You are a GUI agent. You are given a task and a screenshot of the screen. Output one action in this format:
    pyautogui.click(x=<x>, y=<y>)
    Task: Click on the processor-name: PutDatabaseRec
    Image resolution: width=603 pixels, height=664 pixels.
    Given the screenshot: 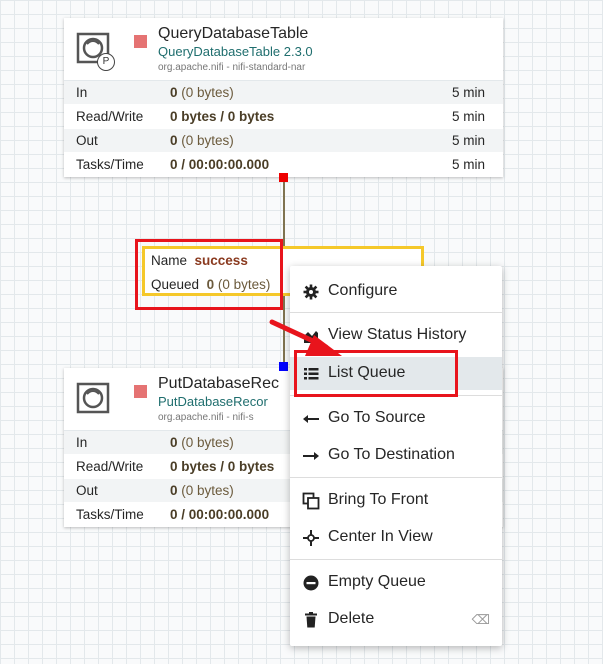 What is the action you would take?
    pyautogui.click(x=218, y=383)
    